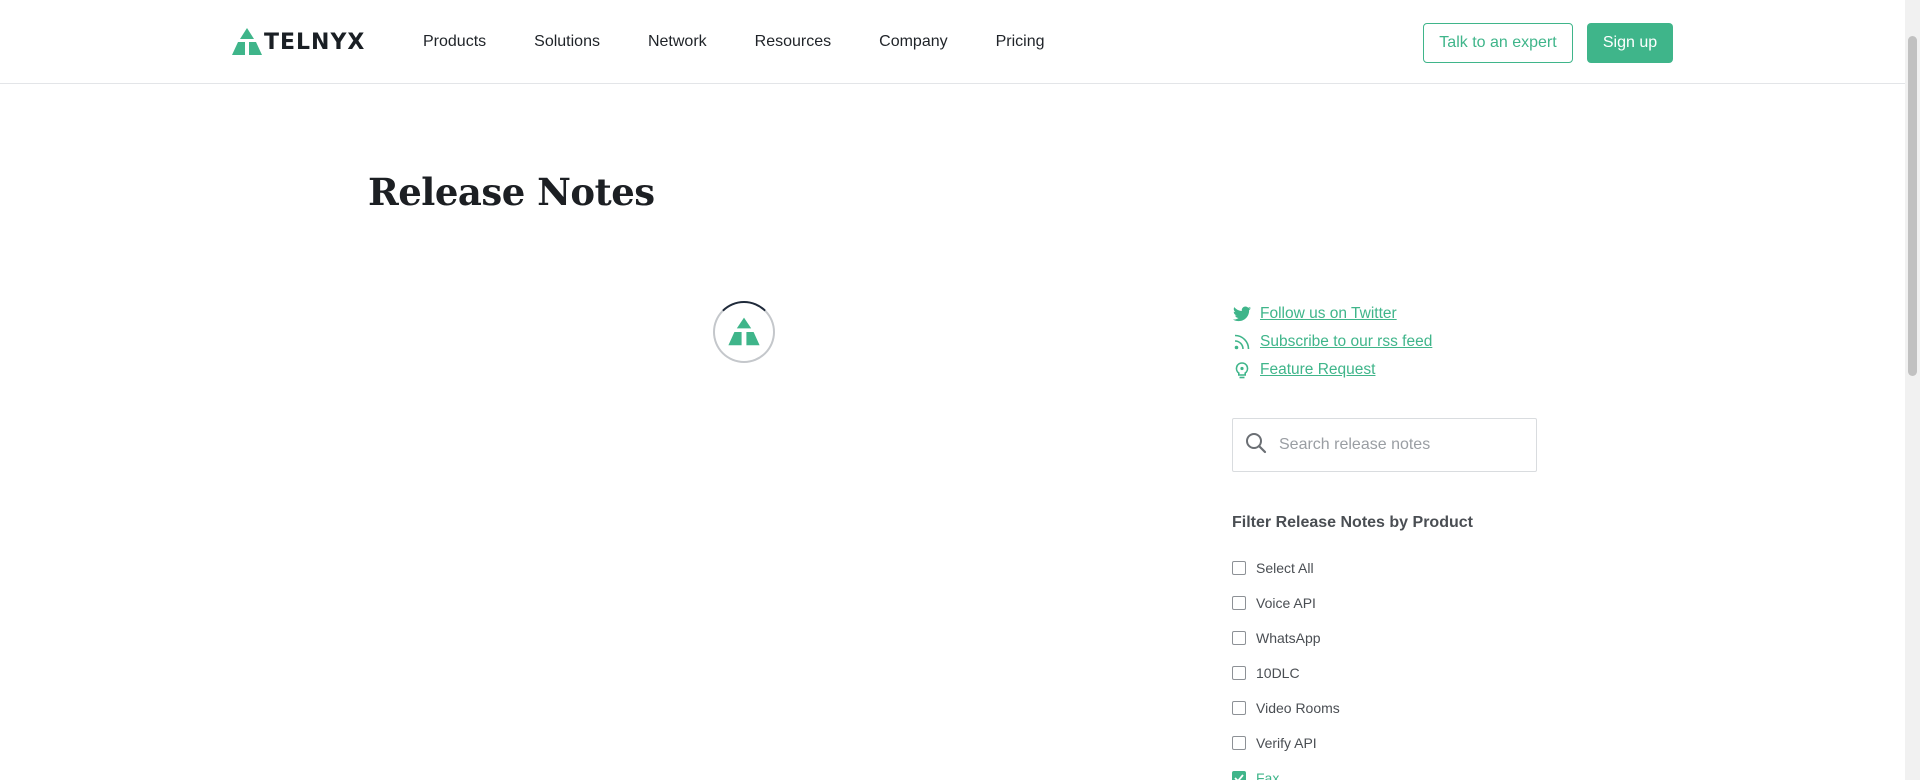 This screenshot has width=1920, height=780. I want to click on twitter-link-row: Follow us on Twitter, so click(1332, 314).